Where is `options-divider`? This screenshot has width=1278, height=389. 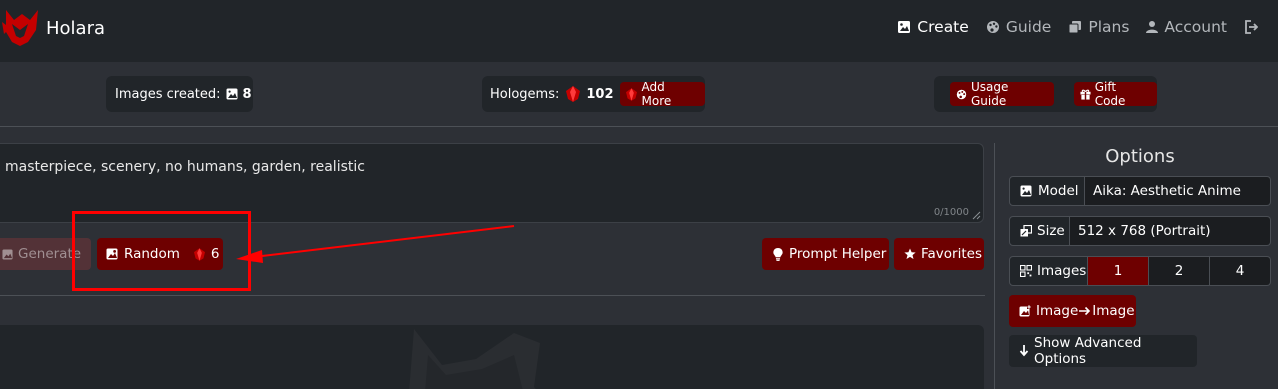
options-divider is located at coordinates (994, 266).